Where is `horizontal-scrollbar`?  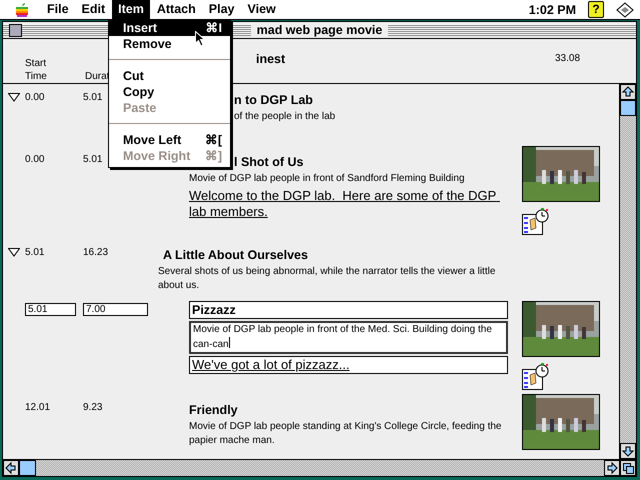 horizontal-scrollbar is located at coordinates (319, 467).